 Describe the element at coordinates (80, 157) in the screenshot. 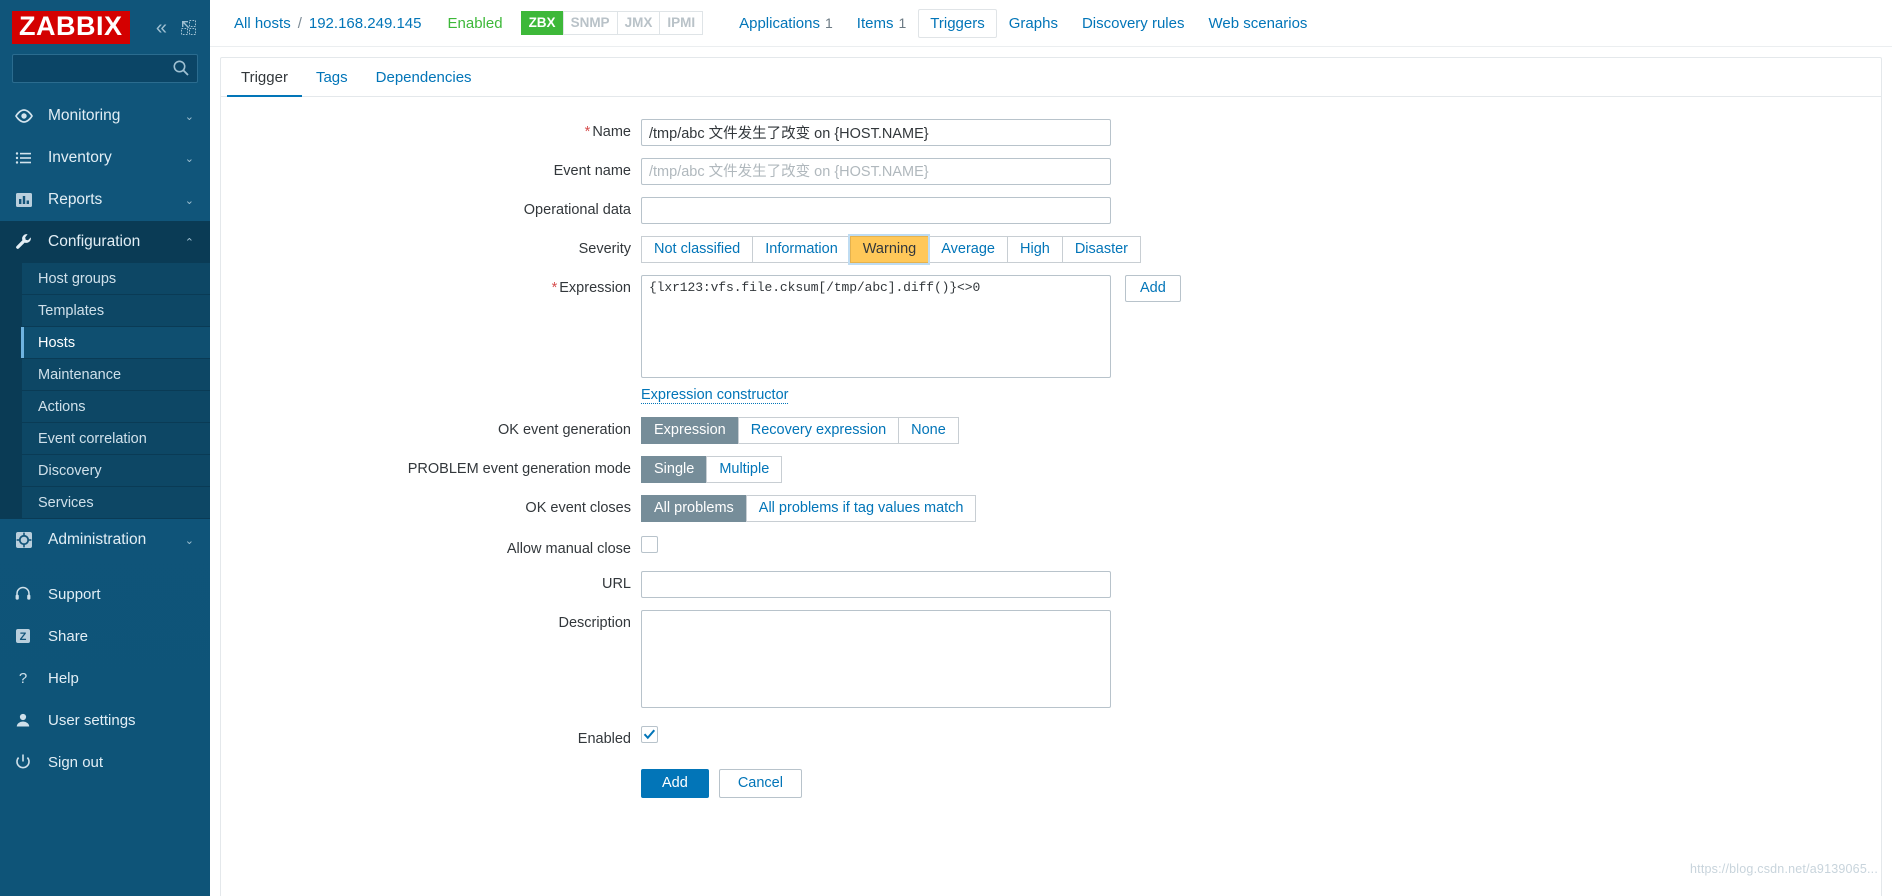

I see `sidebar-item-label: Inventory` at that location.